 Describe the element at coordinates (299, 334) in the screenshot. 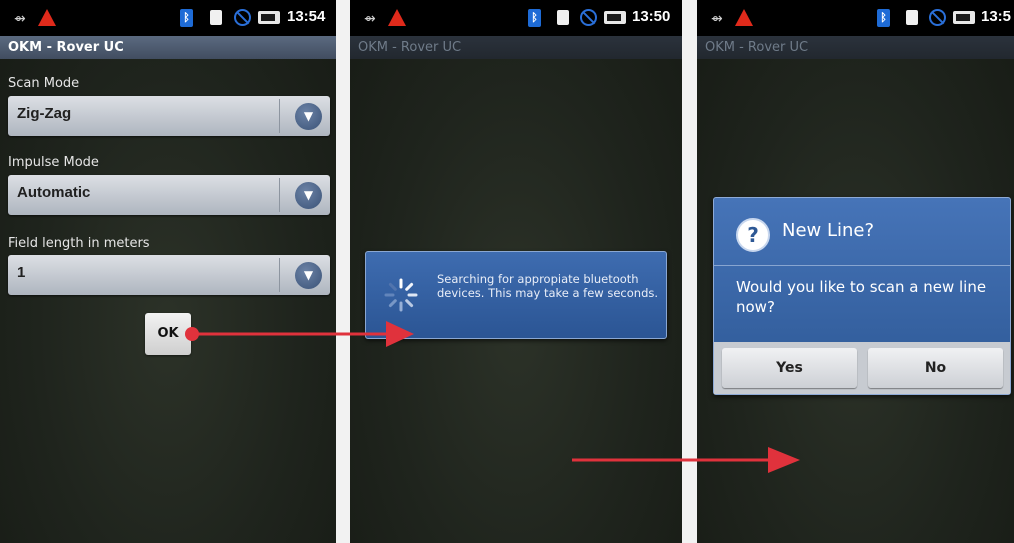

I see `arrow-ok-to-search` at that location.